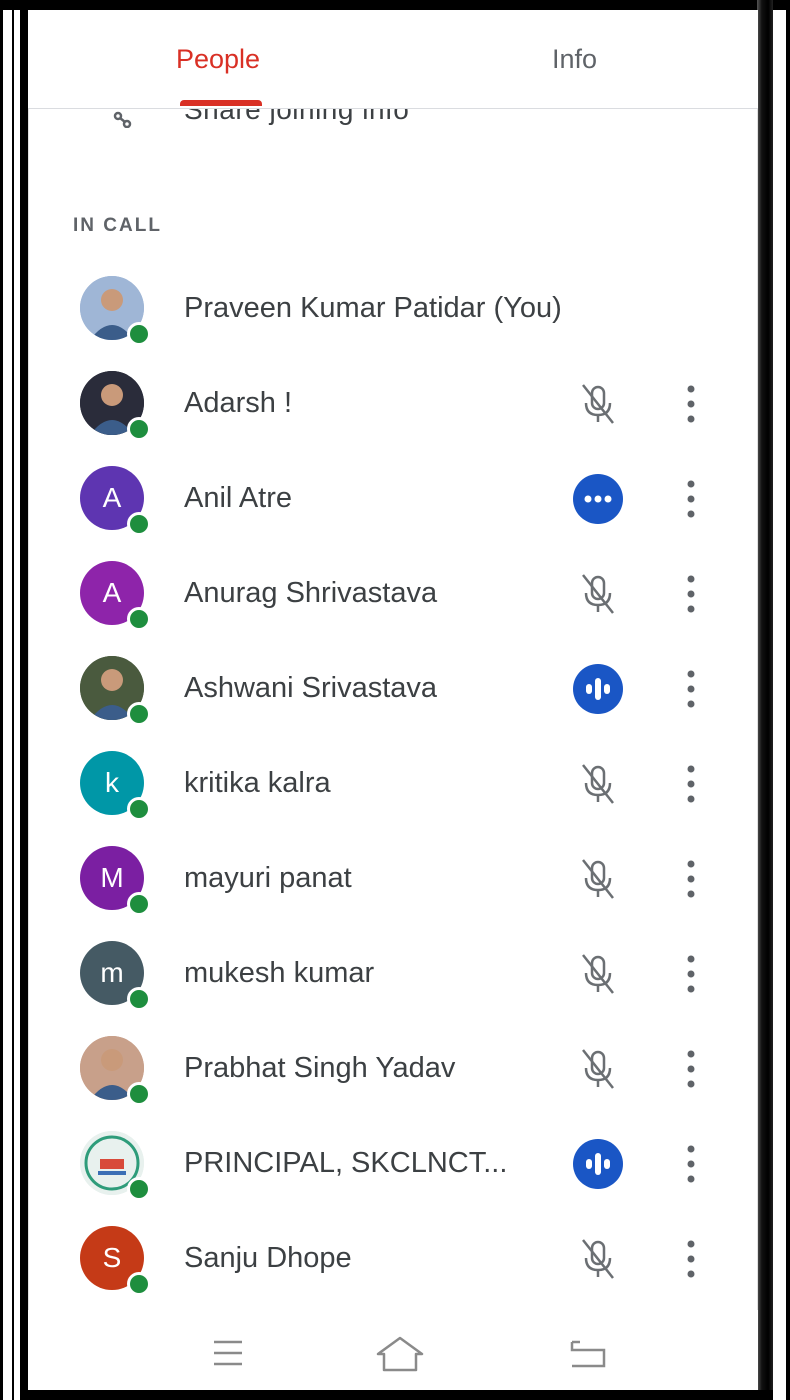 This screenshot has height=1400, width=790. Describe the element at coordinates (238, 403) in the screenshot. I see `participant-name: Adarsh !` at that location.